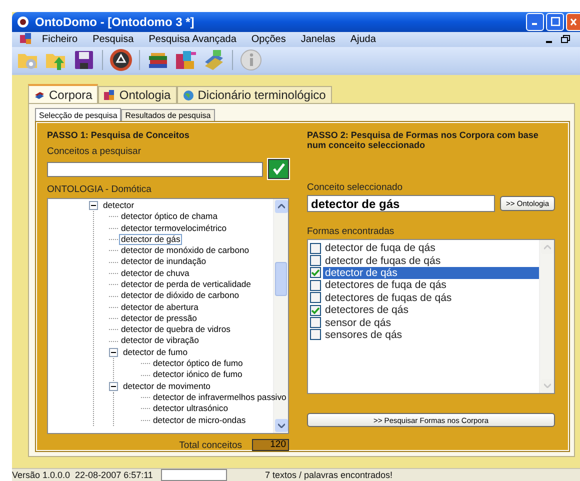  I want to click on tree-item: detector iónico de fumo, so click(197, 375).